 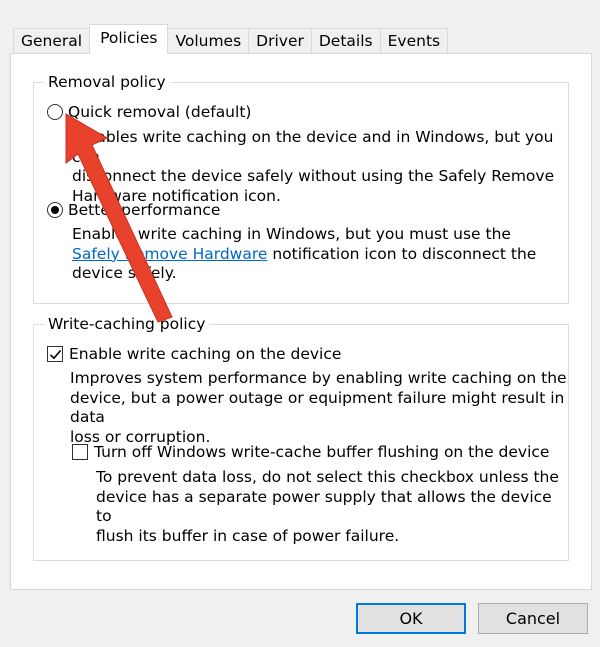 I want to click on tab-policies: Policies, so click(x=129, y=39).